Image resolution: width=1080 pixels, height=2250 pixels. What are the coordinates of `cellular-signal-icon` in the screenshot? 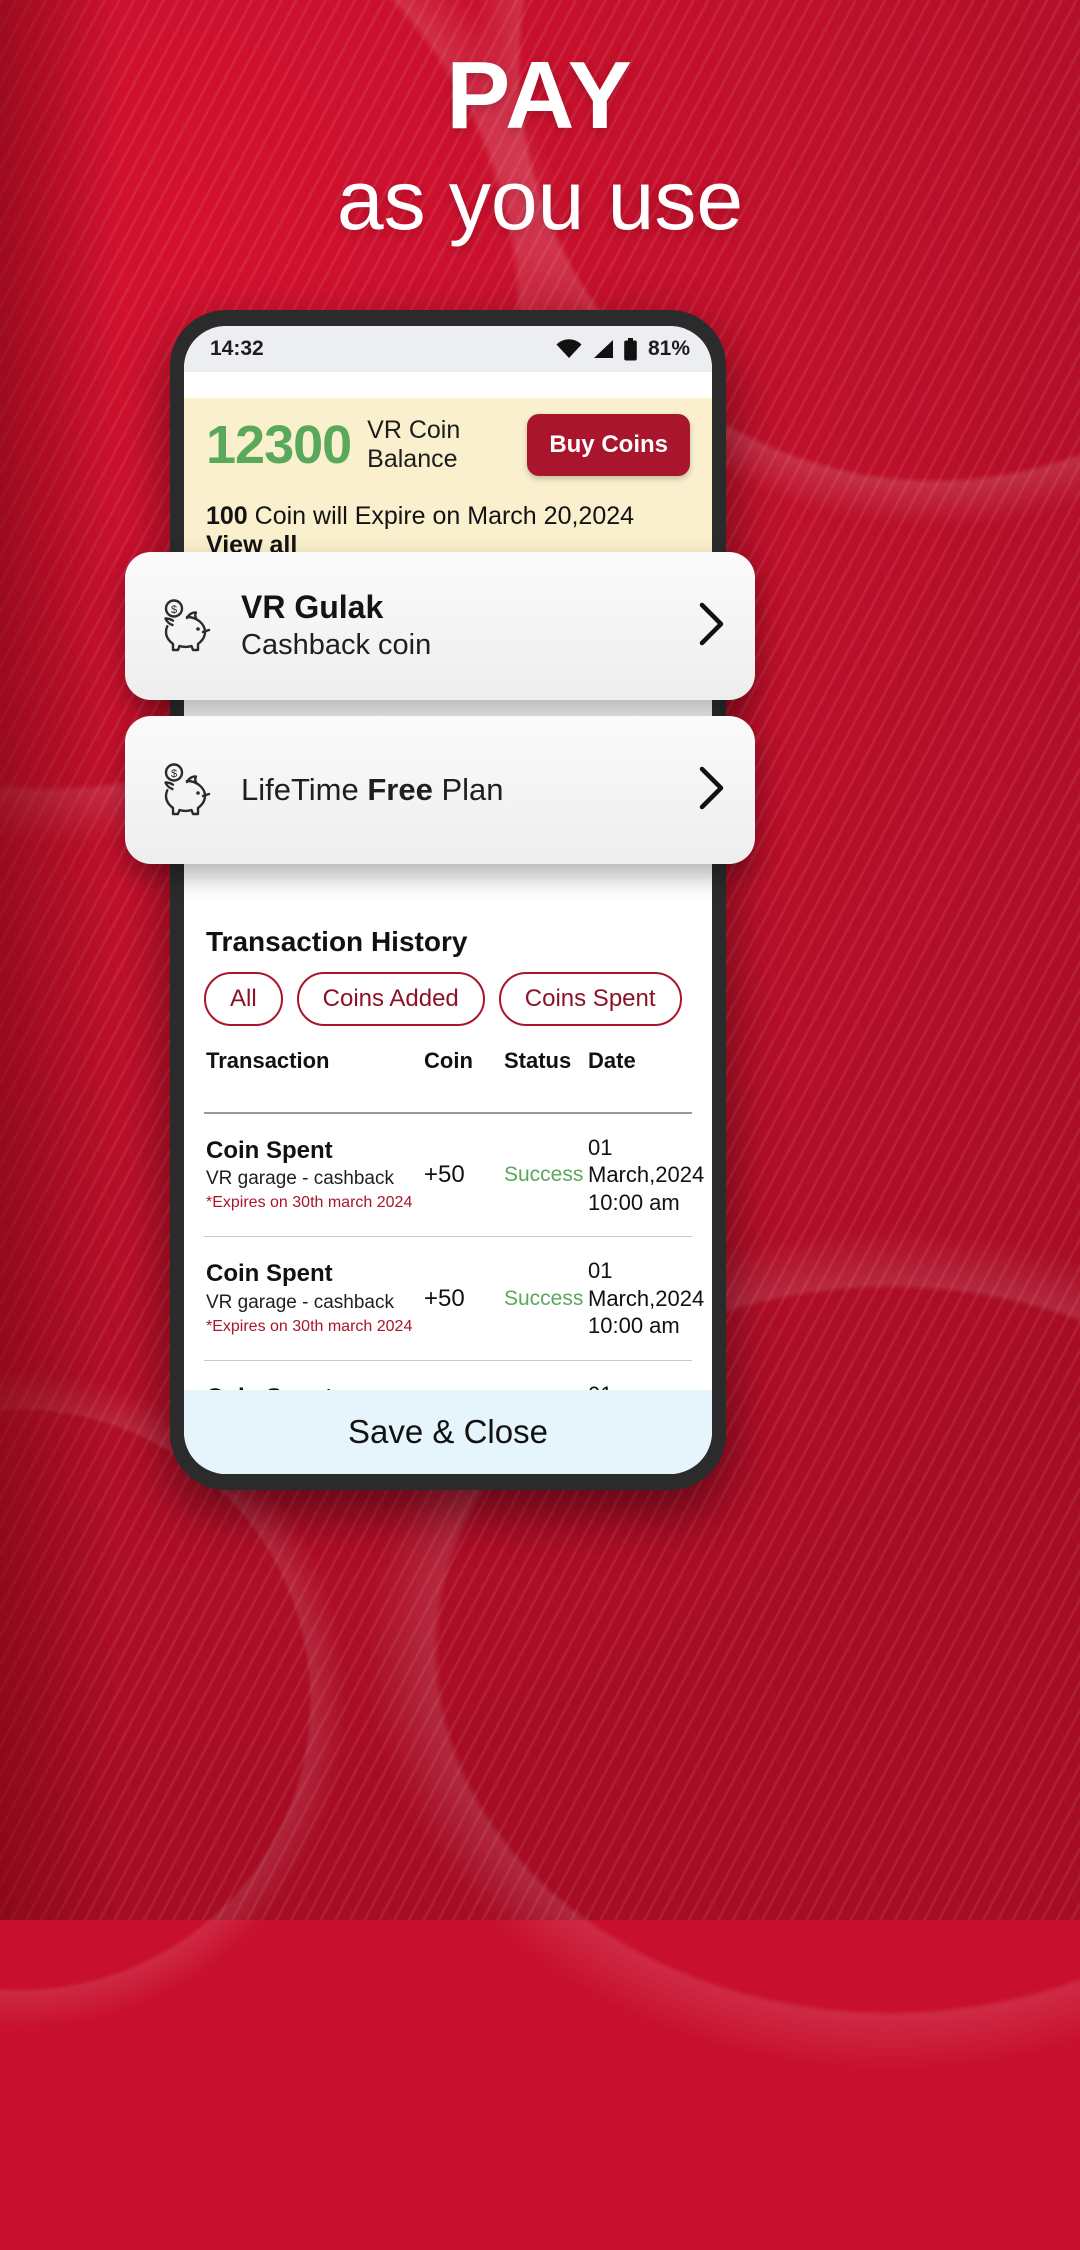 It's located at (602, 349).